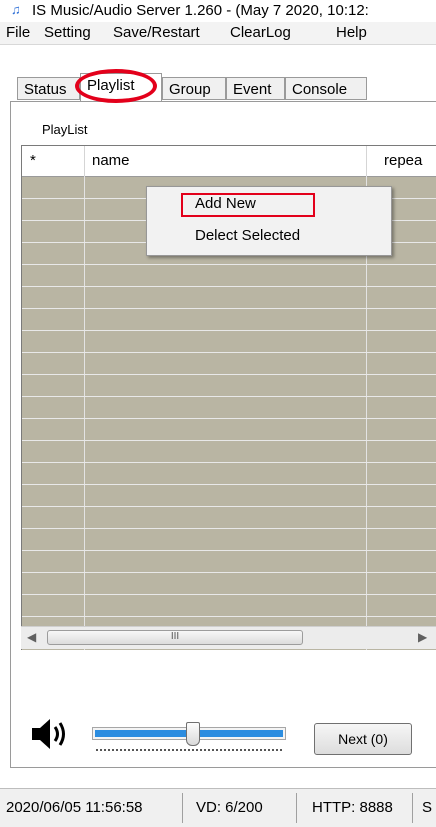 This screenshot has width=436, height=827. I want to click on horizontal-scrollbar: ◀ III ▶, so click(228, 637).